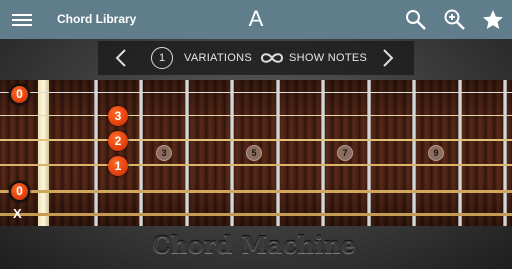 The image size is (512, 269). What do you see at coordinates (17, 213) in the screenshot?
I see `muted-string-marker: X` at bounding box center [17, 213].